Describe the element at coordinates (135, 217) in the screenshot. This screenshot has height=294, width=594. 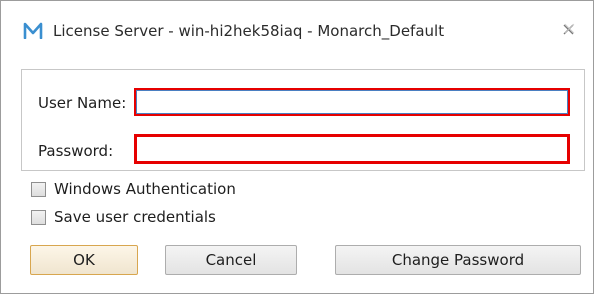
I see `save-credentials-label: Save user credentials` at that location.